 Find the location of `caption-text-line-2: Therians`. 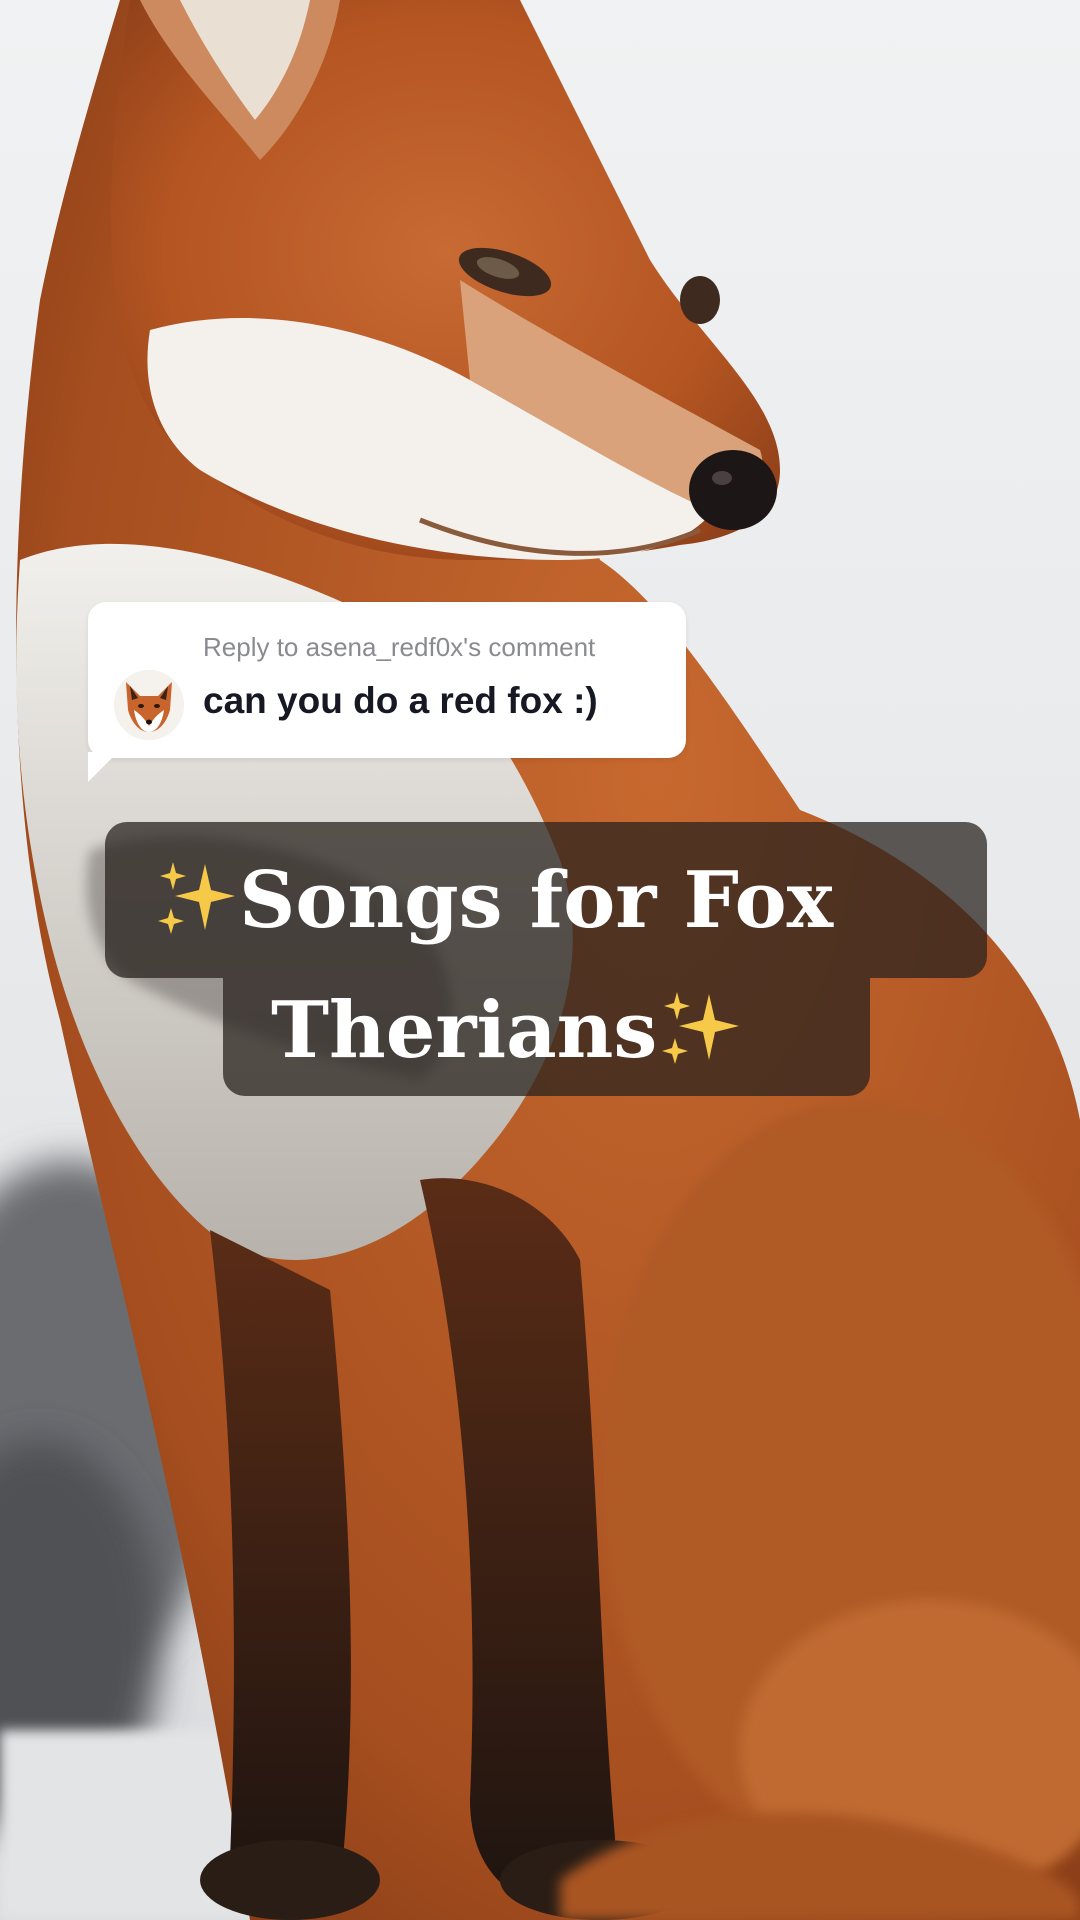

caption-text-line-2: Therians is located at coordinates (464, 1030).